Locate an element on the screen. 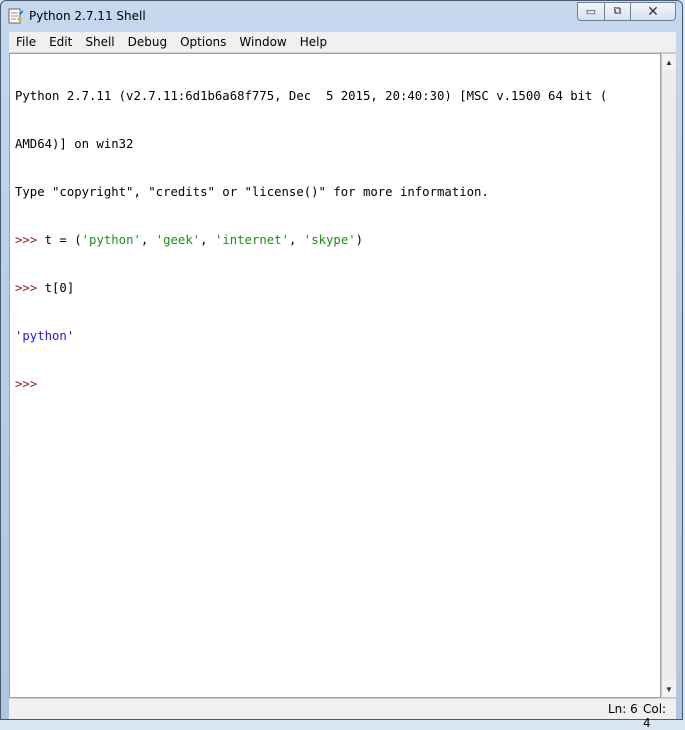 The image size is (685, 730). scroll-down-arrow-icon: ▼ is located at coordinates (669, 689).